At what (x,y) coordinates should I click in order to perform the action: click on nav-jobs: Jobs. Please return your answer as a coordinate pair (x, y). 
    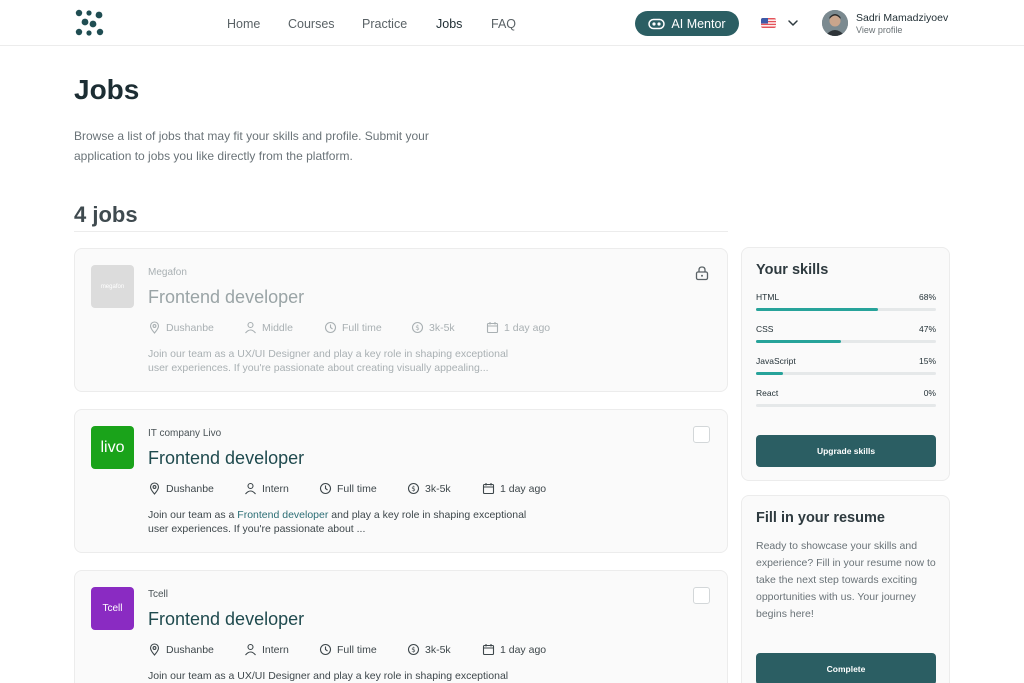
    Looking at the image, I should click on (449, 24).